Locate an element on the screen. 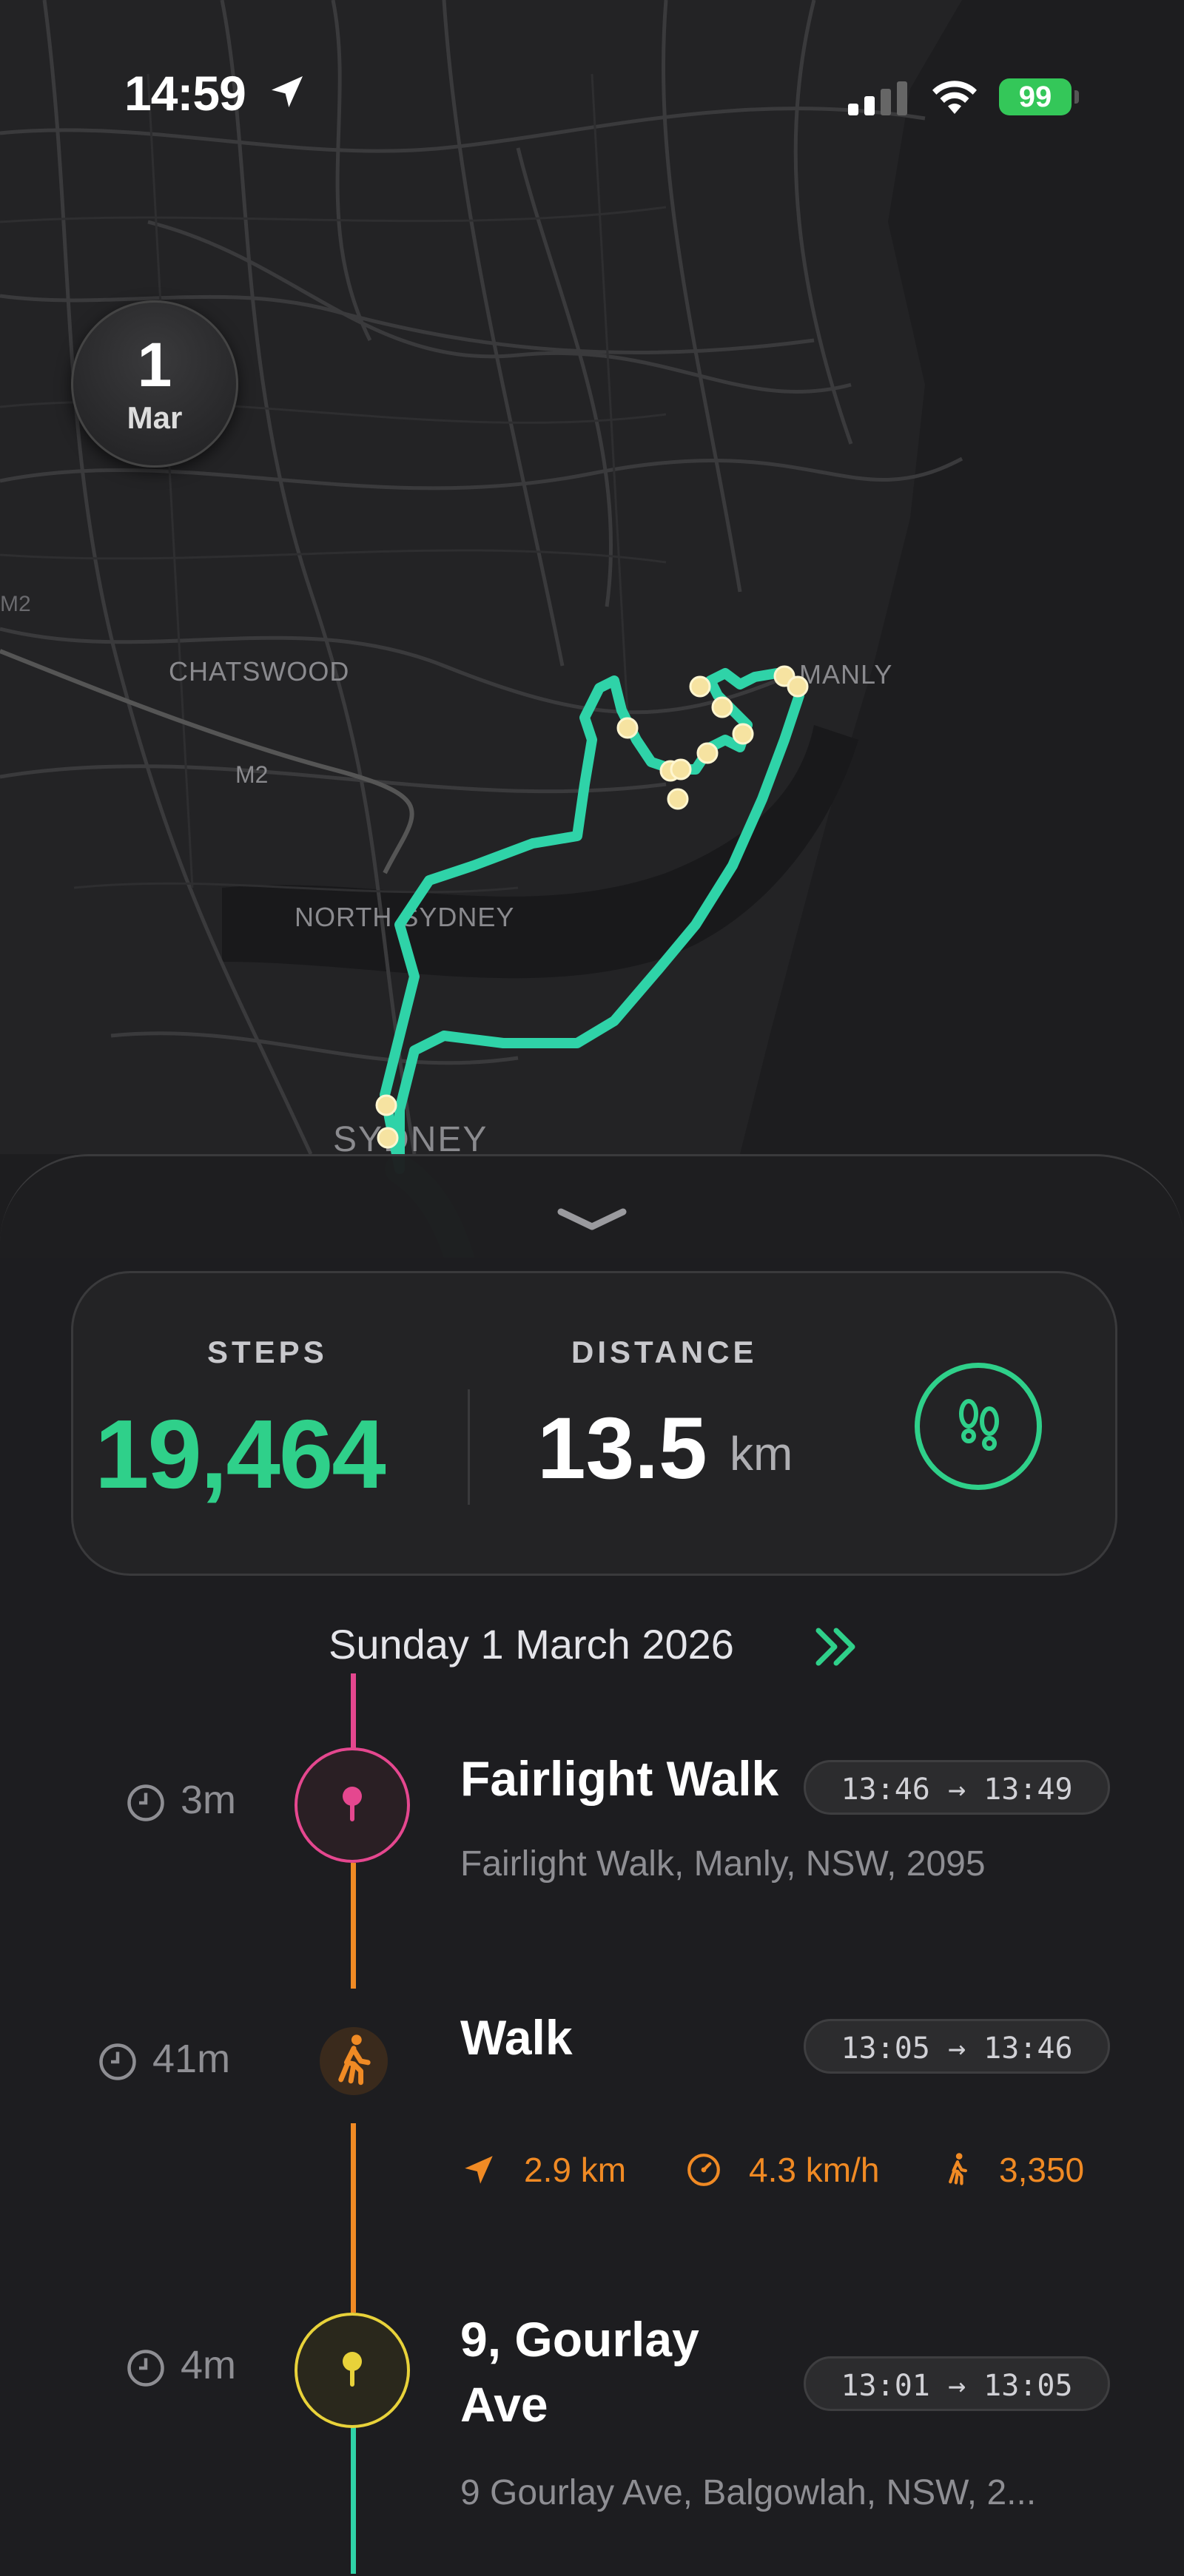 The image size is (1184, 2576). item-title-line2: Ave is located at coordinates (504, 2404).